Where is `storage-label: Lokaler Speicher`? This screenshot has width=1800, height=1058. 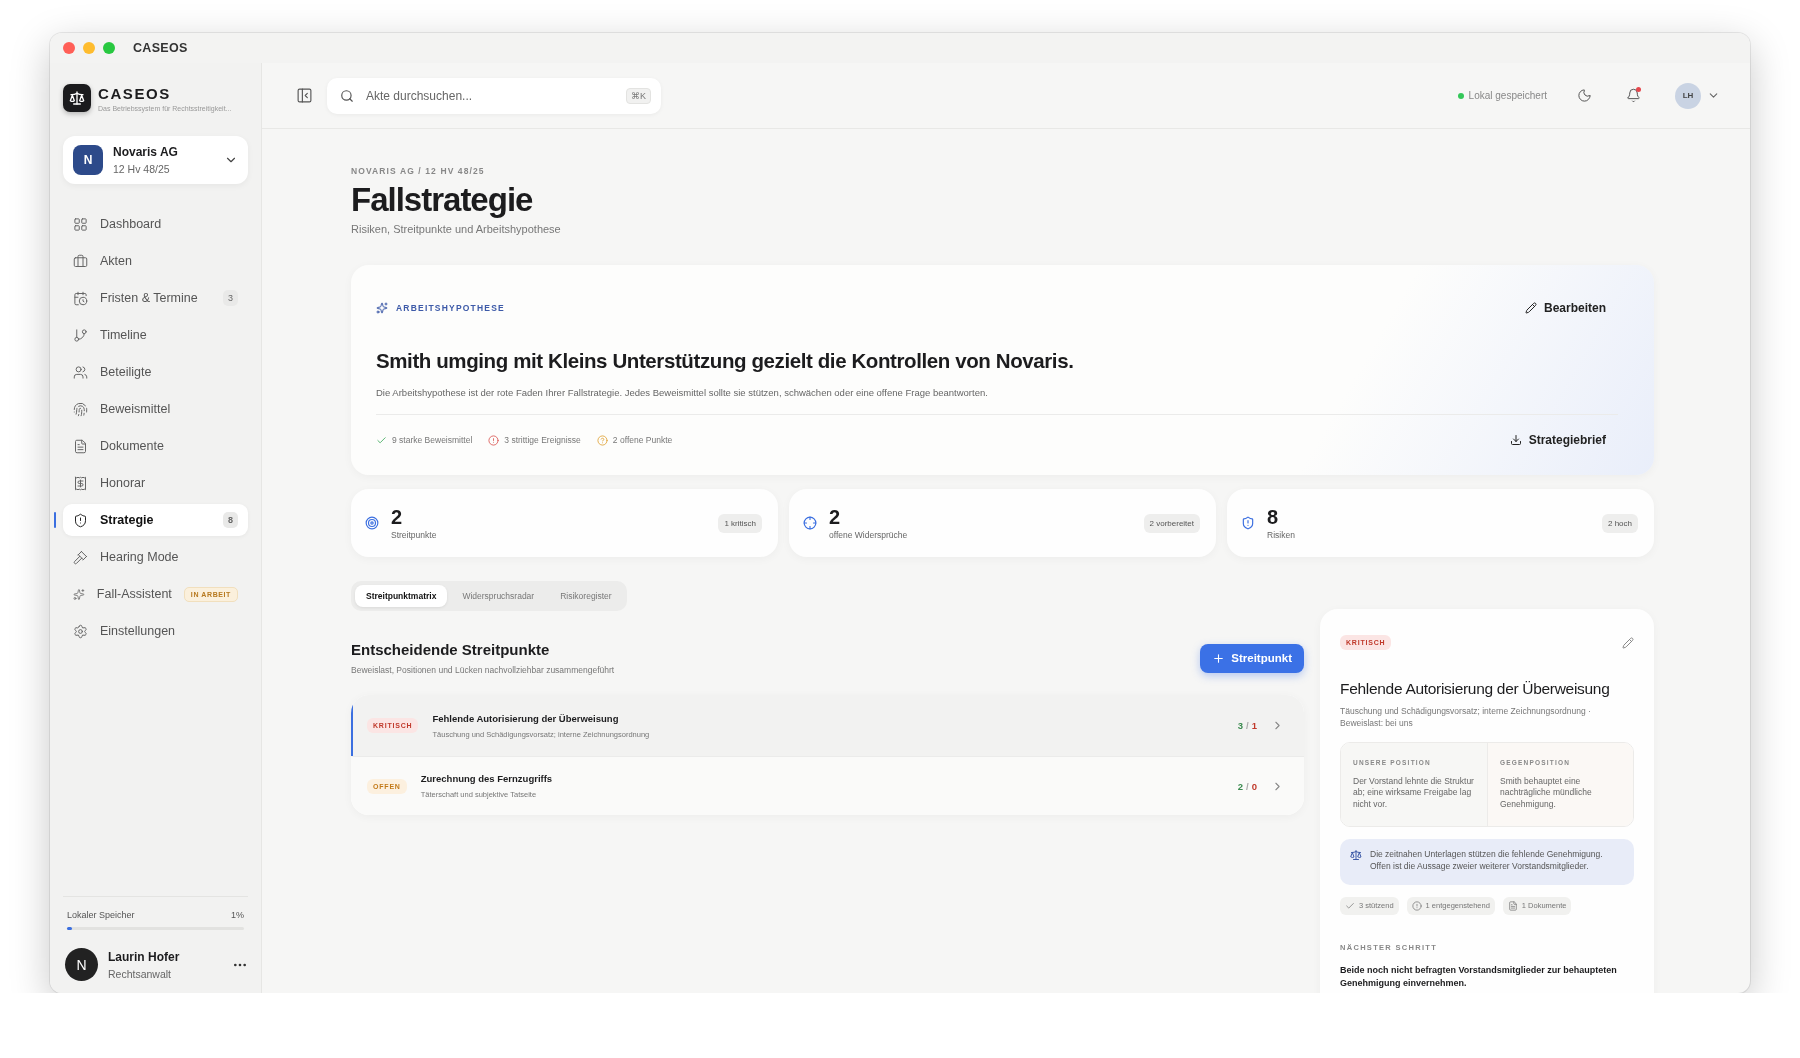
storage-label: Lokaler Speicher is located at coordinates (101, 915).